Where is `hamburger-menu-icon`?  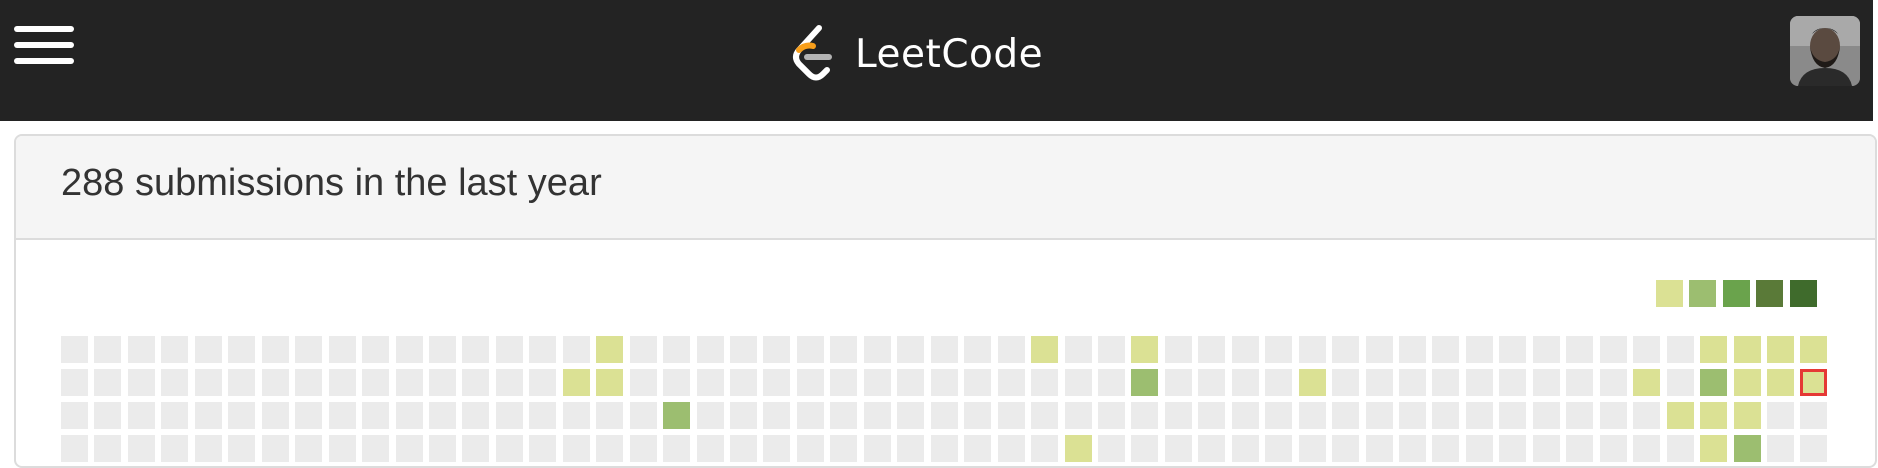
hamburger-menu-icon is located at coordinates (46, 46).